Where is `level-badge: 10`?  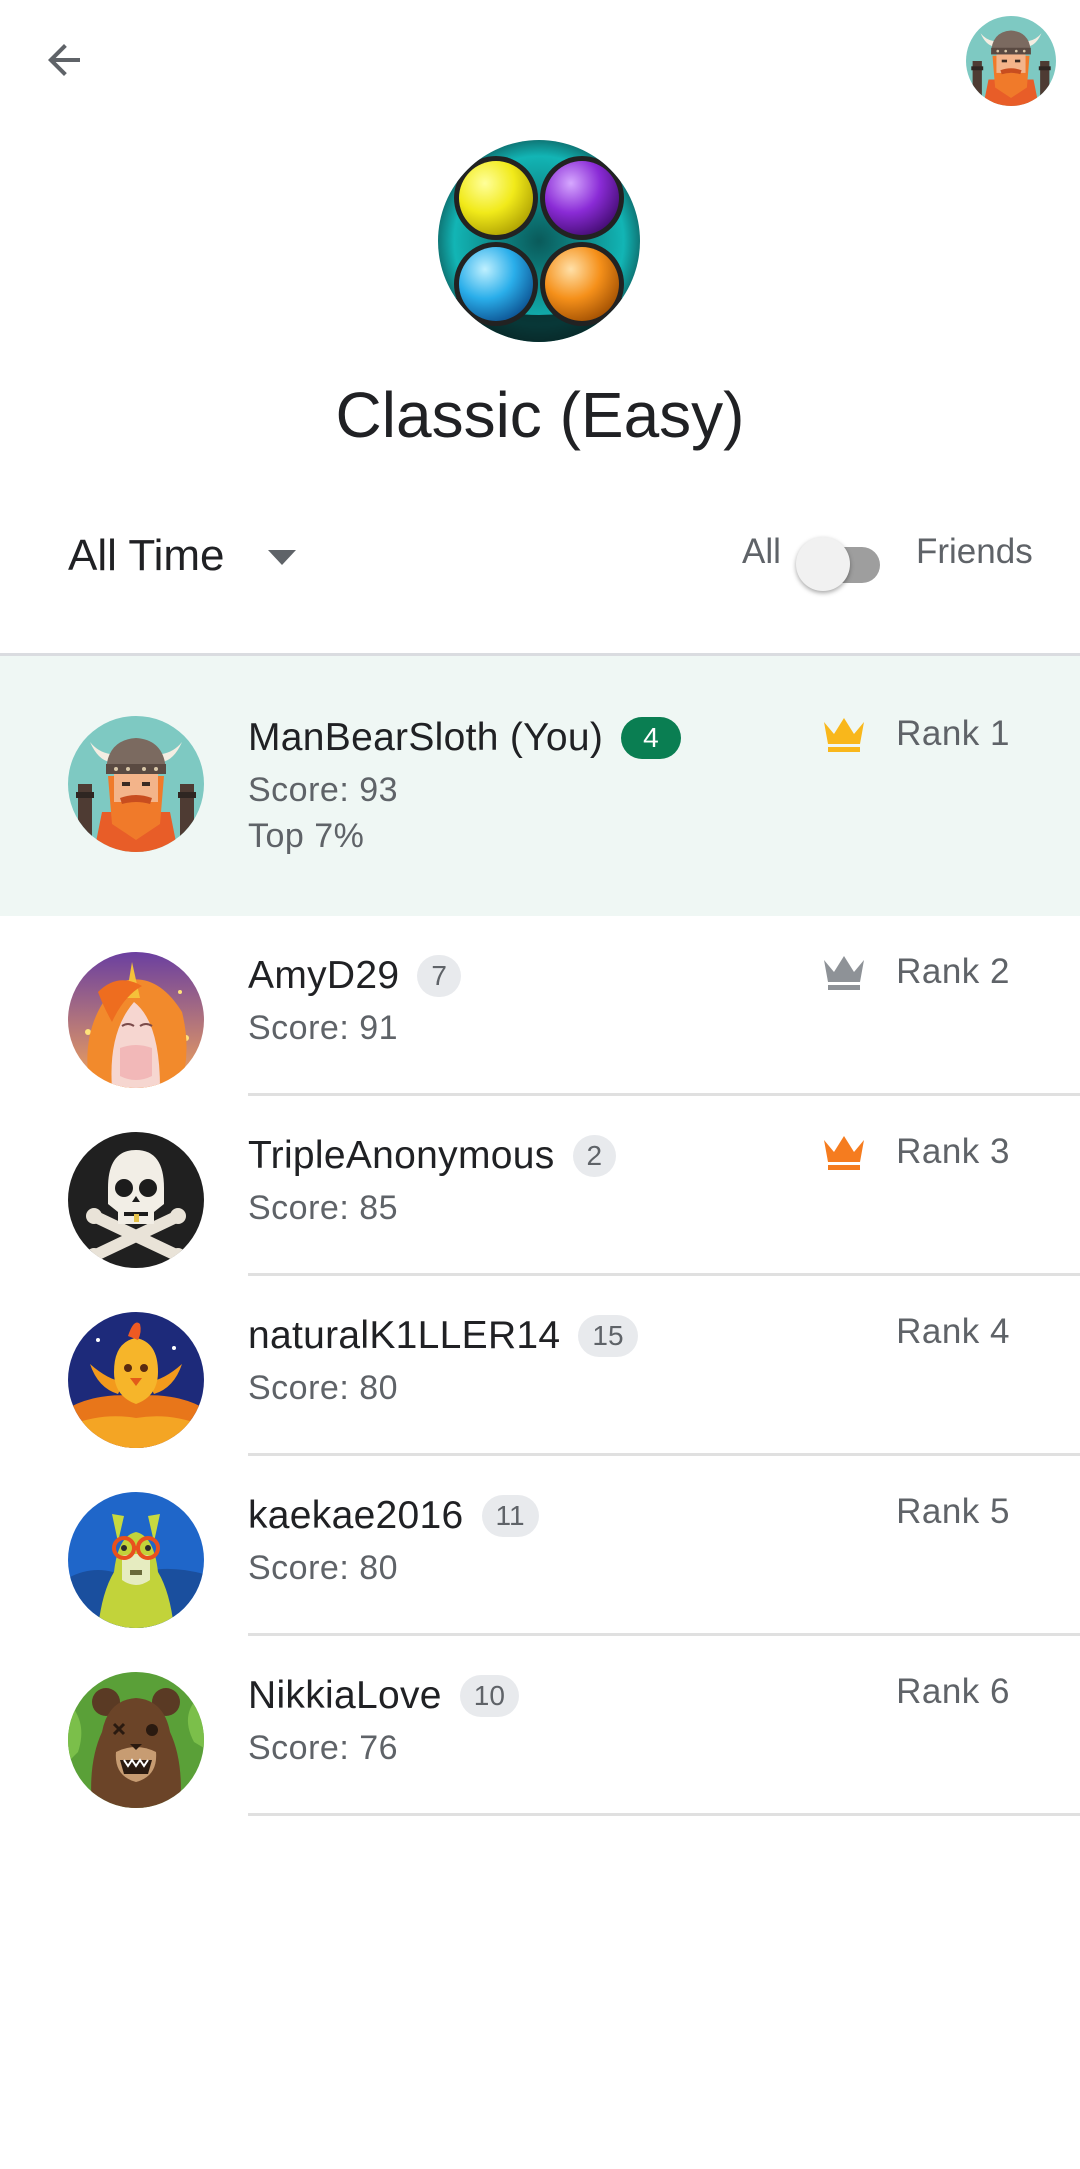 level-badge: 10 is located at coordinates (489, 1696).